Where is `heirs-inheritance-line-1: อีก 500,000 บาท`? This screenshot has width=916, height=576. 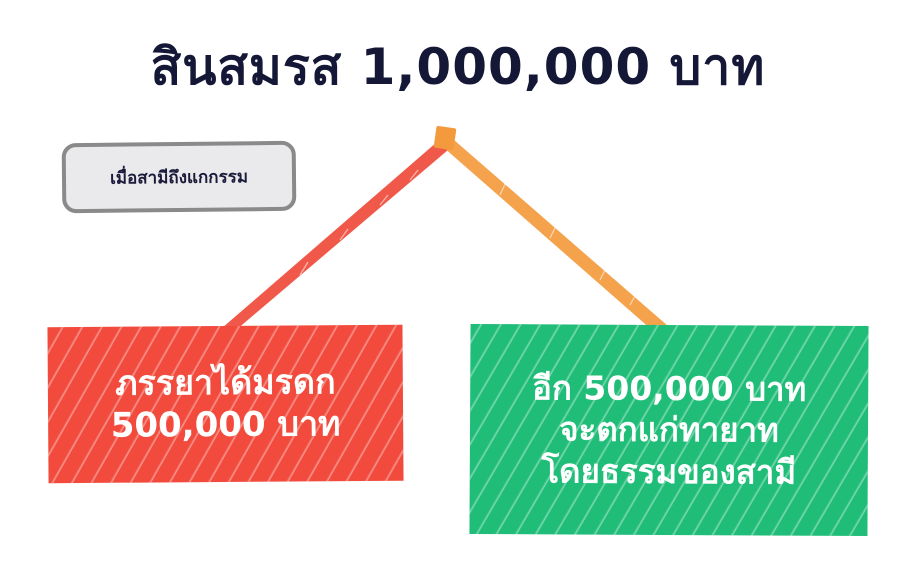
heirs-inheritance-line-1: อีก 500,000 บาท is located at coordinates (669, 388).